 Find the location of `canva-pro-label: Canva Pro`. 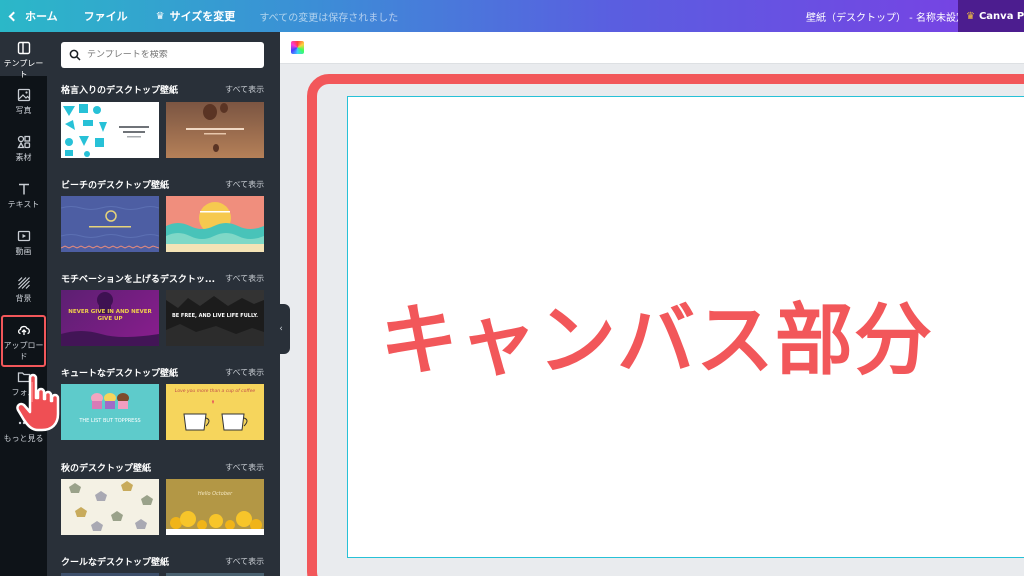

canva-pro-label: Canva Pro is located at coordinates (1001, 16).